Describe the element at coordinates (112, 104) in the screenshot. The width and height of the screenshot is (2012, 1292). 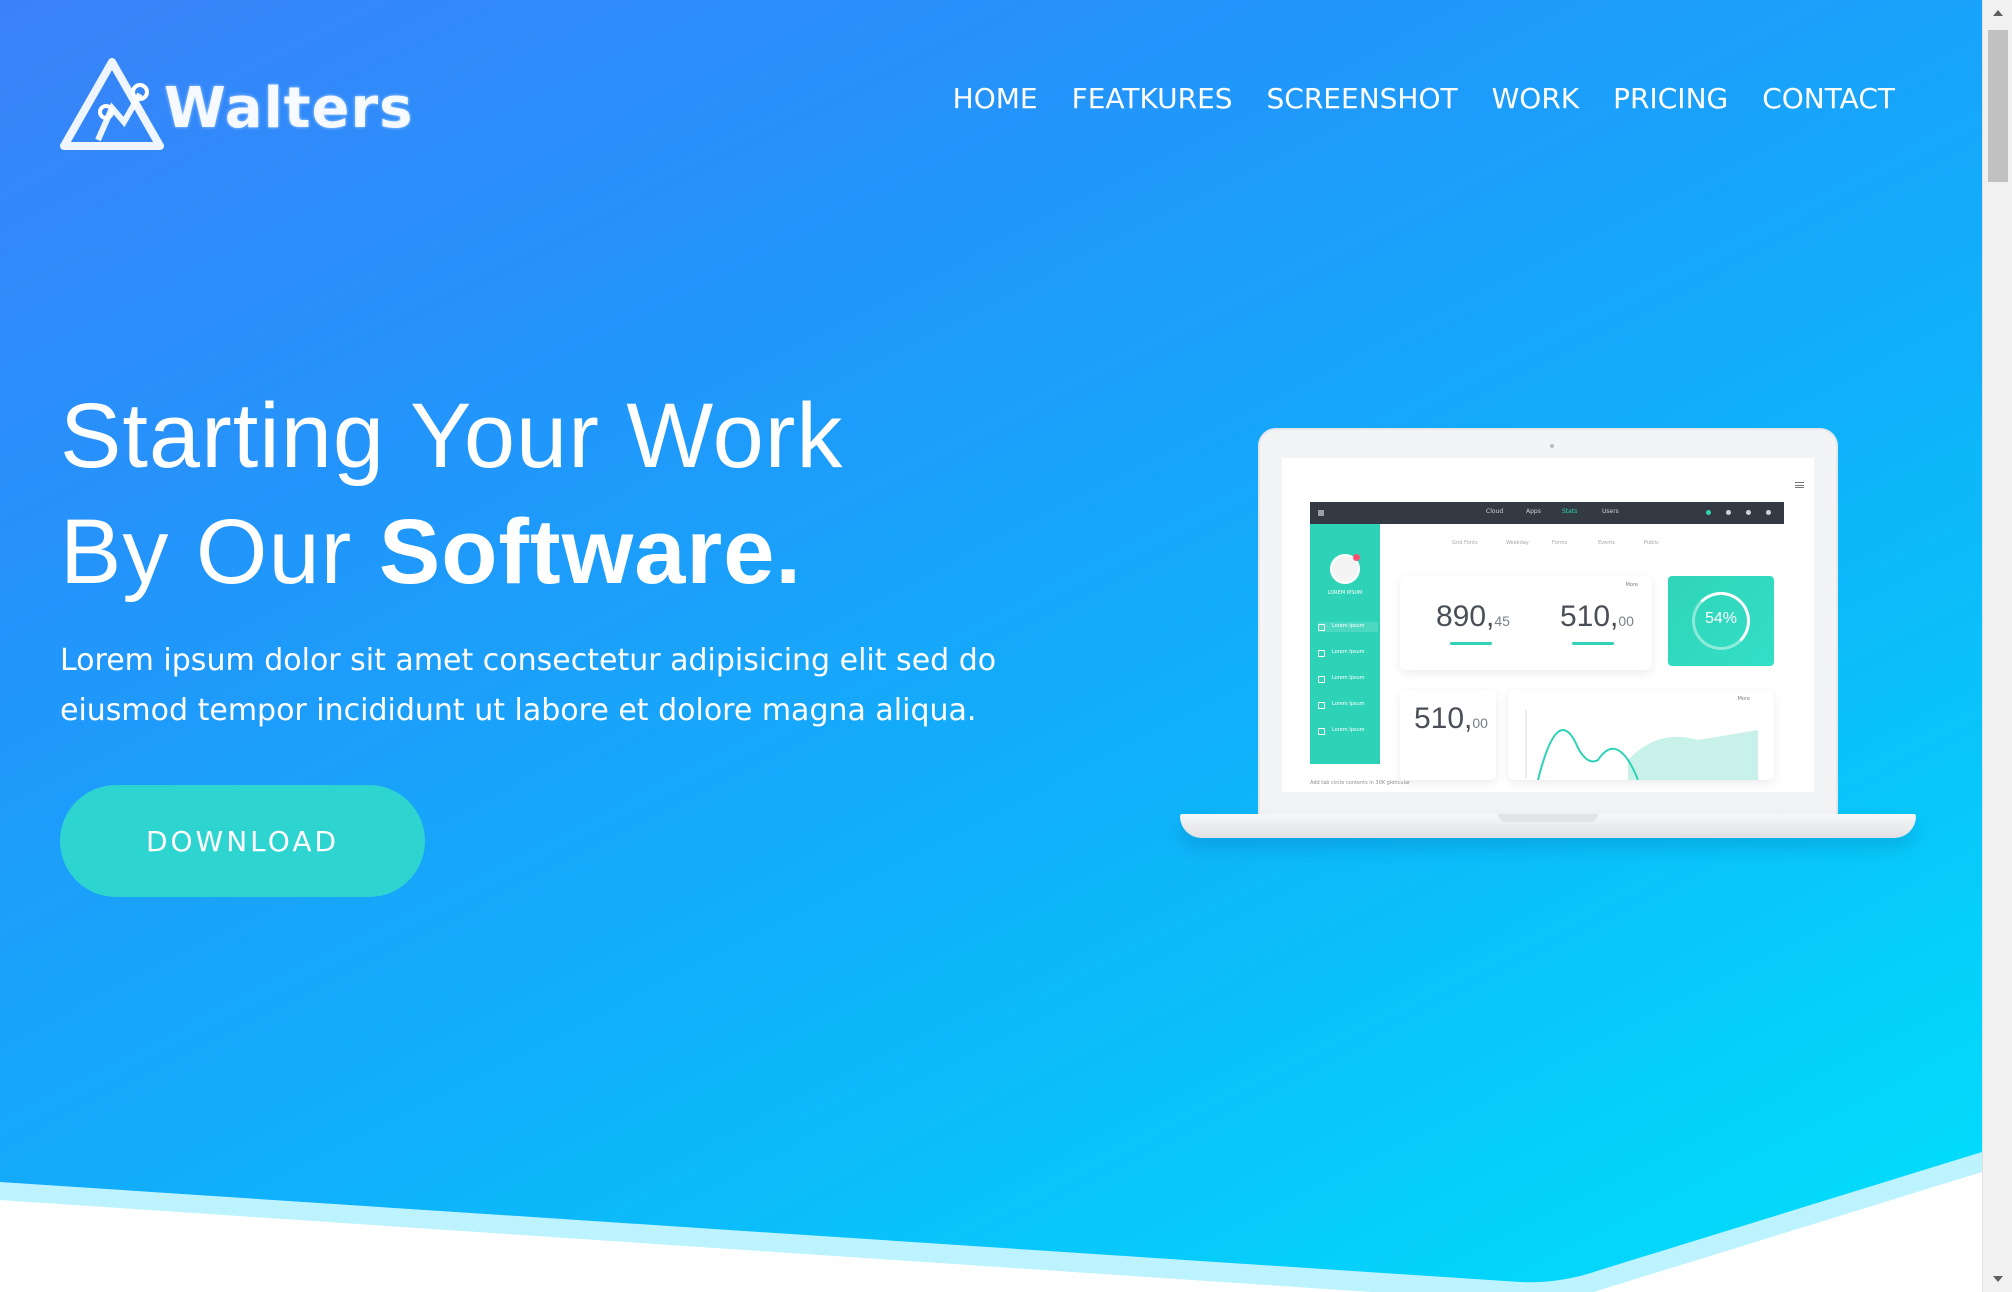
I see `triangle-graph-logo-icon` at that location.